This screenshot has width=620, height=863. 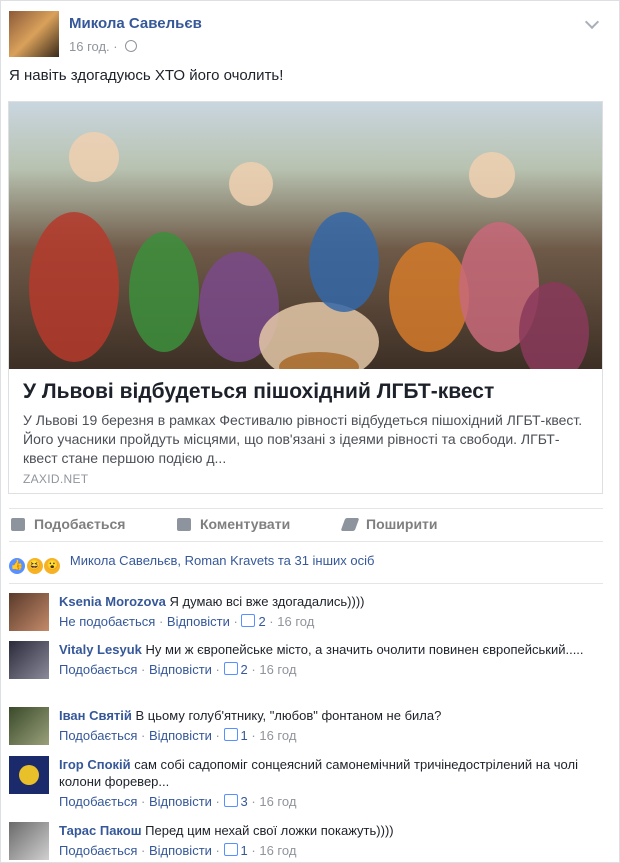 What do you see at coordinates (350, 524) in the screenshot?
I see `share-arrow-icon` at bounding box center [350, 524].